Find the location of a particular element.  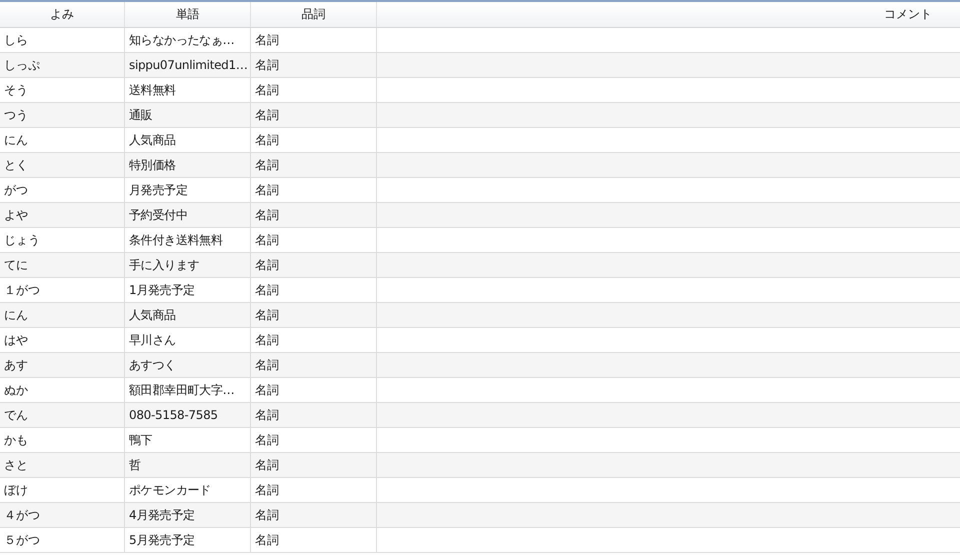

table-cell: かも is located at coordinates (62, 440).